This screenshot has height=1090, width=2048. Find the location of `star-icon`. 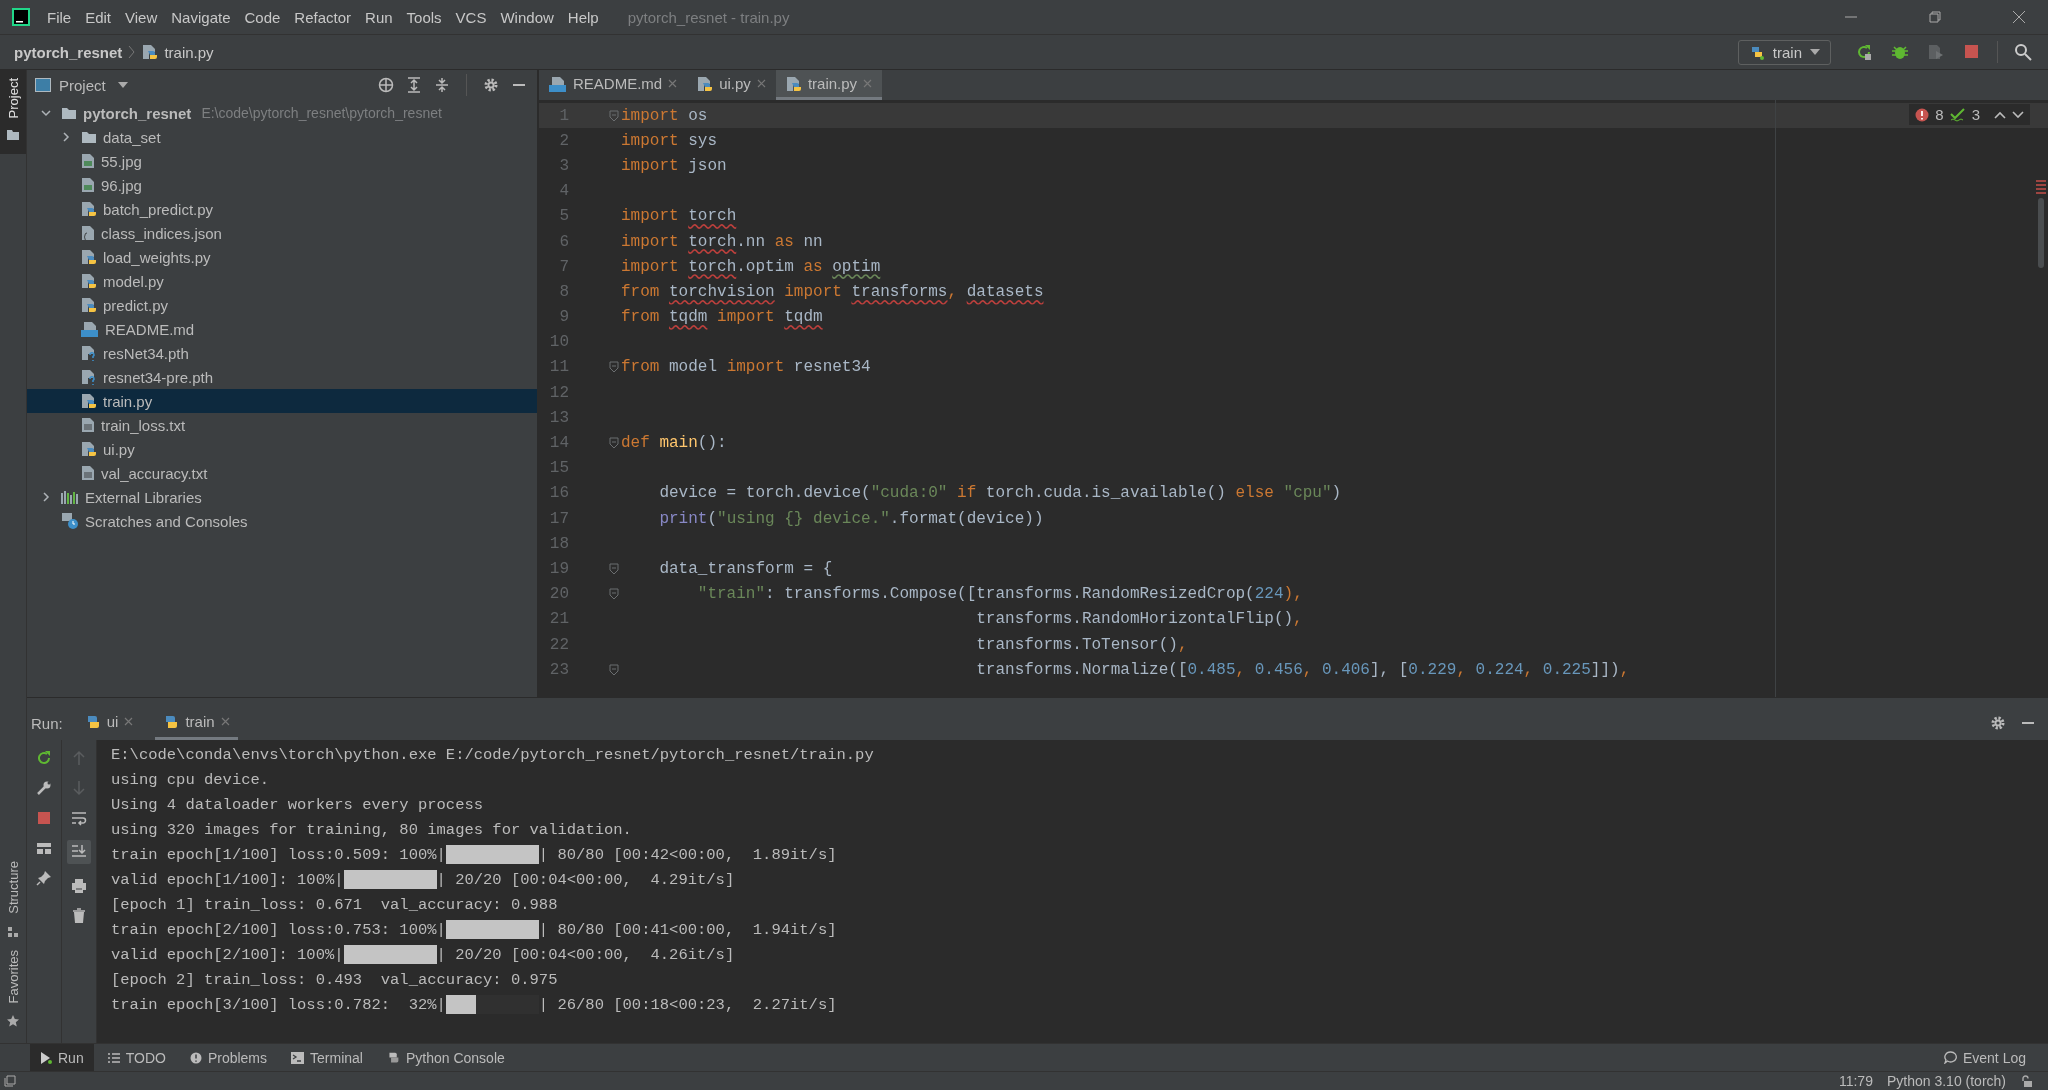

star-icon is located at coordinates (13, 1021).